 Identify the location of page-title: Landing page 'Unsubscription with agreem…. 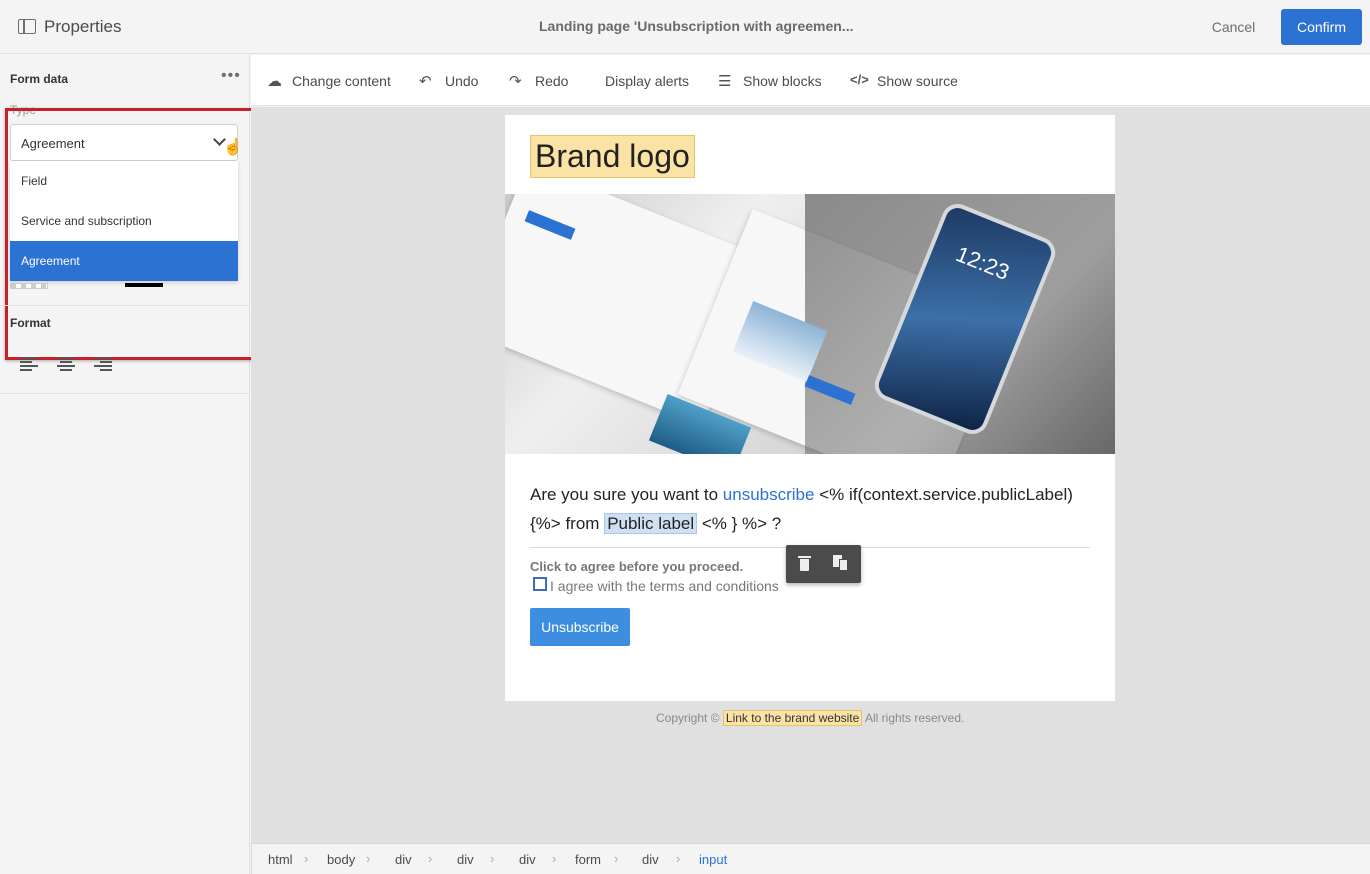
(696, 26).